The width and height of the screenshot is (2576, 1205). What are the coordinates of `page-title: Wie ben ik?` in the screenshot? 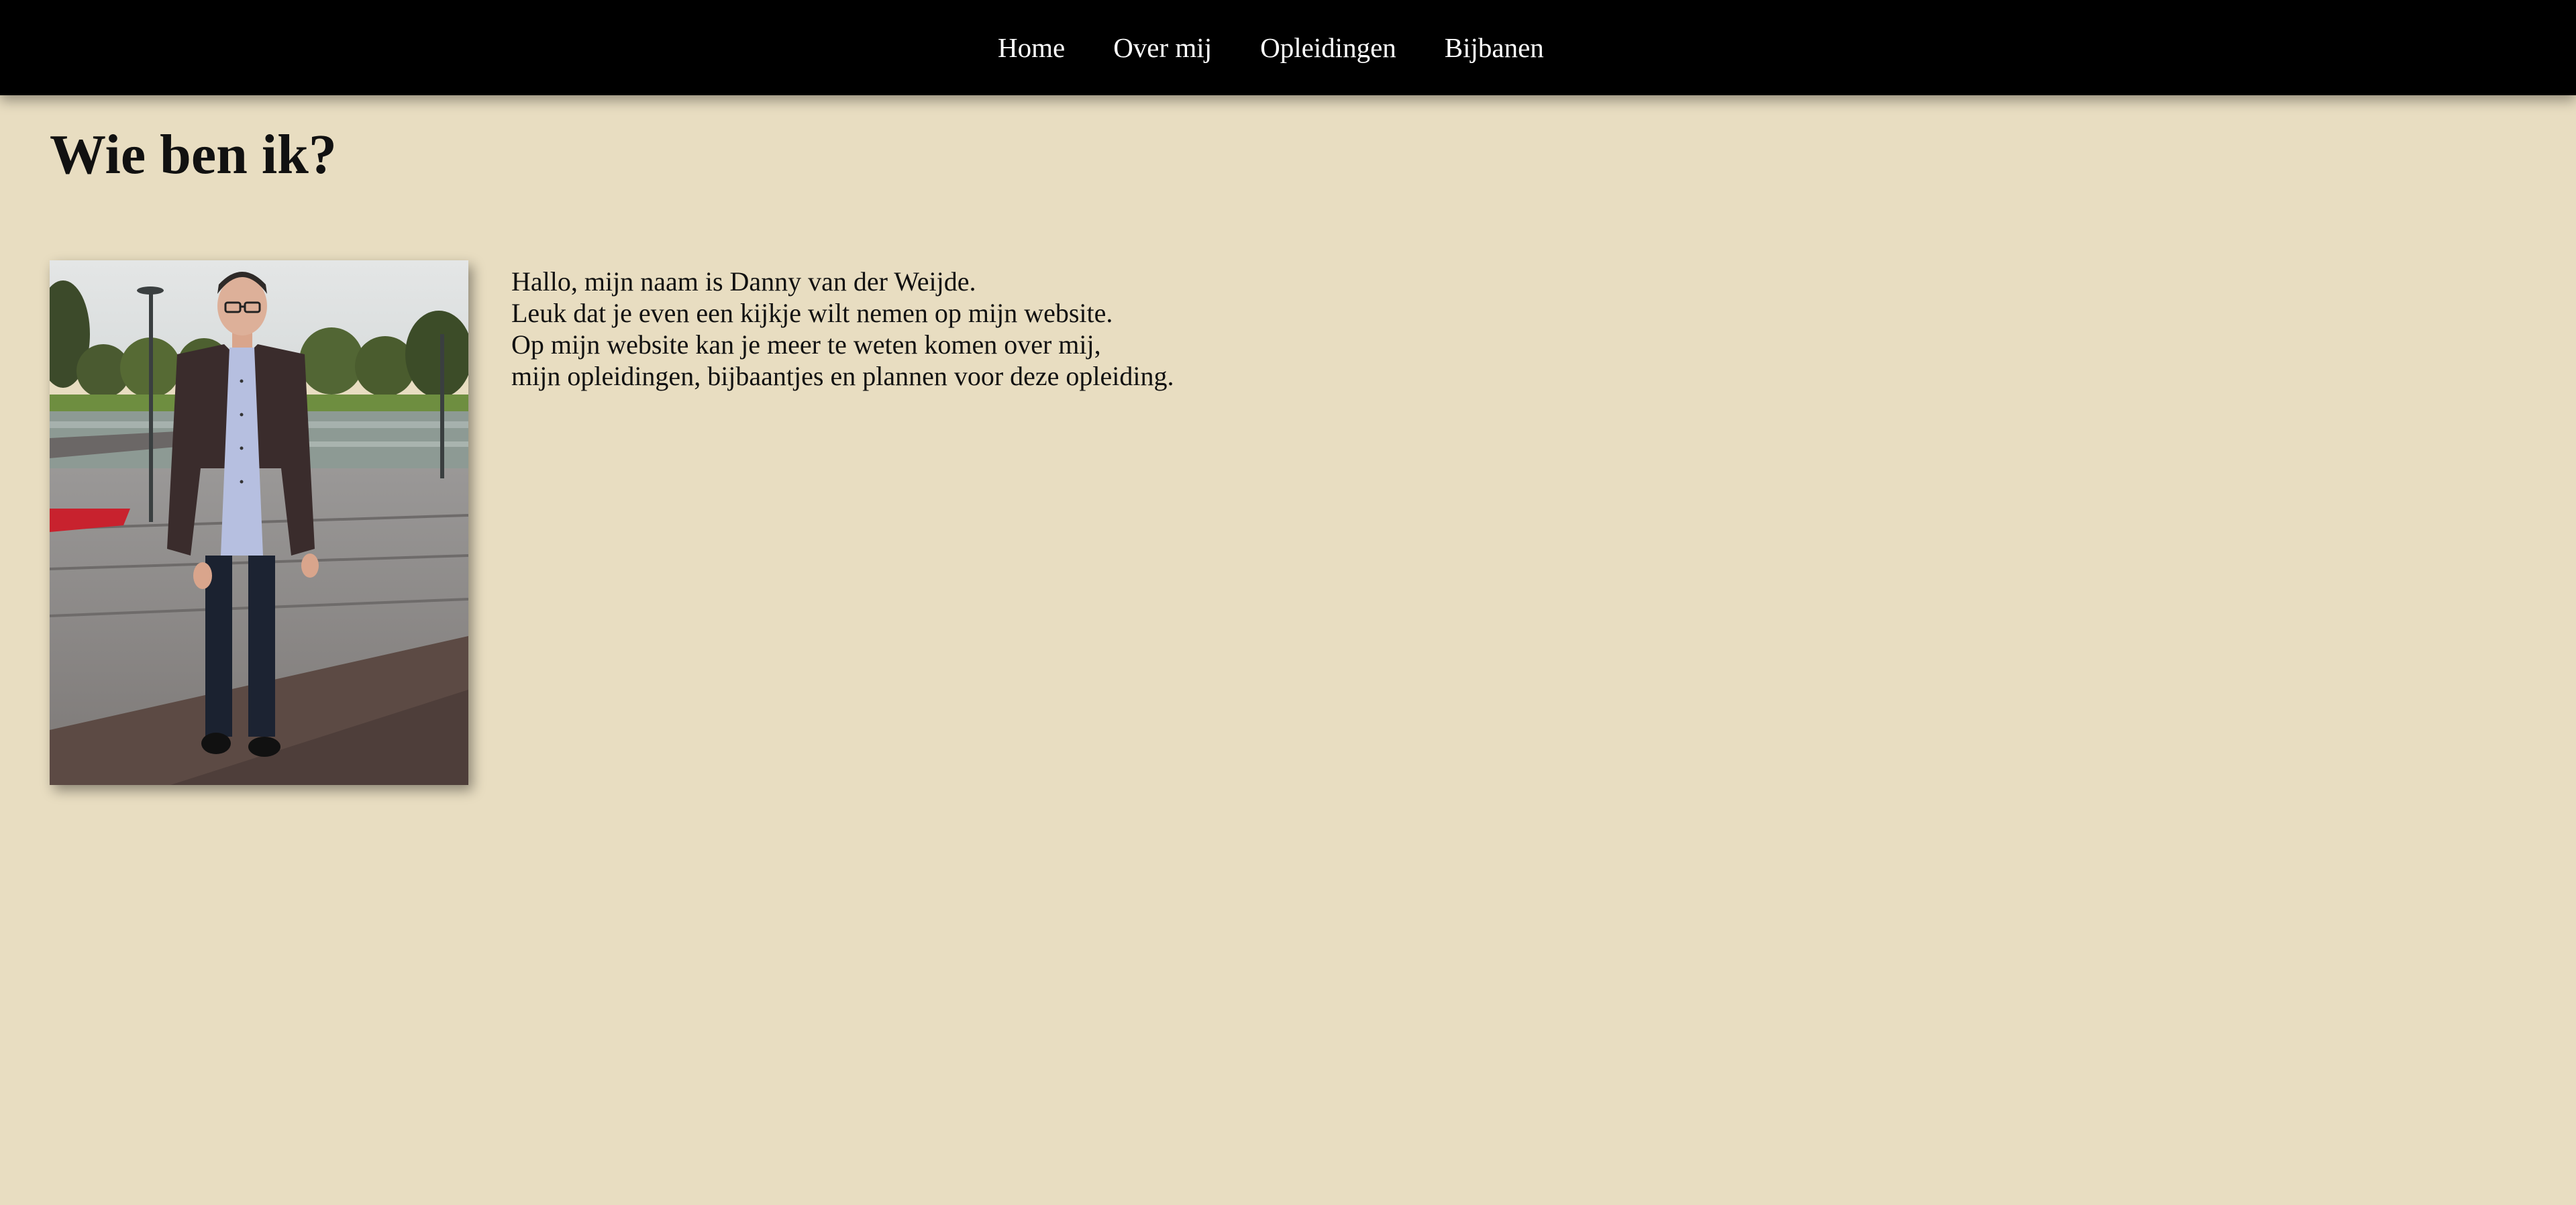 It's located at (193, 154).